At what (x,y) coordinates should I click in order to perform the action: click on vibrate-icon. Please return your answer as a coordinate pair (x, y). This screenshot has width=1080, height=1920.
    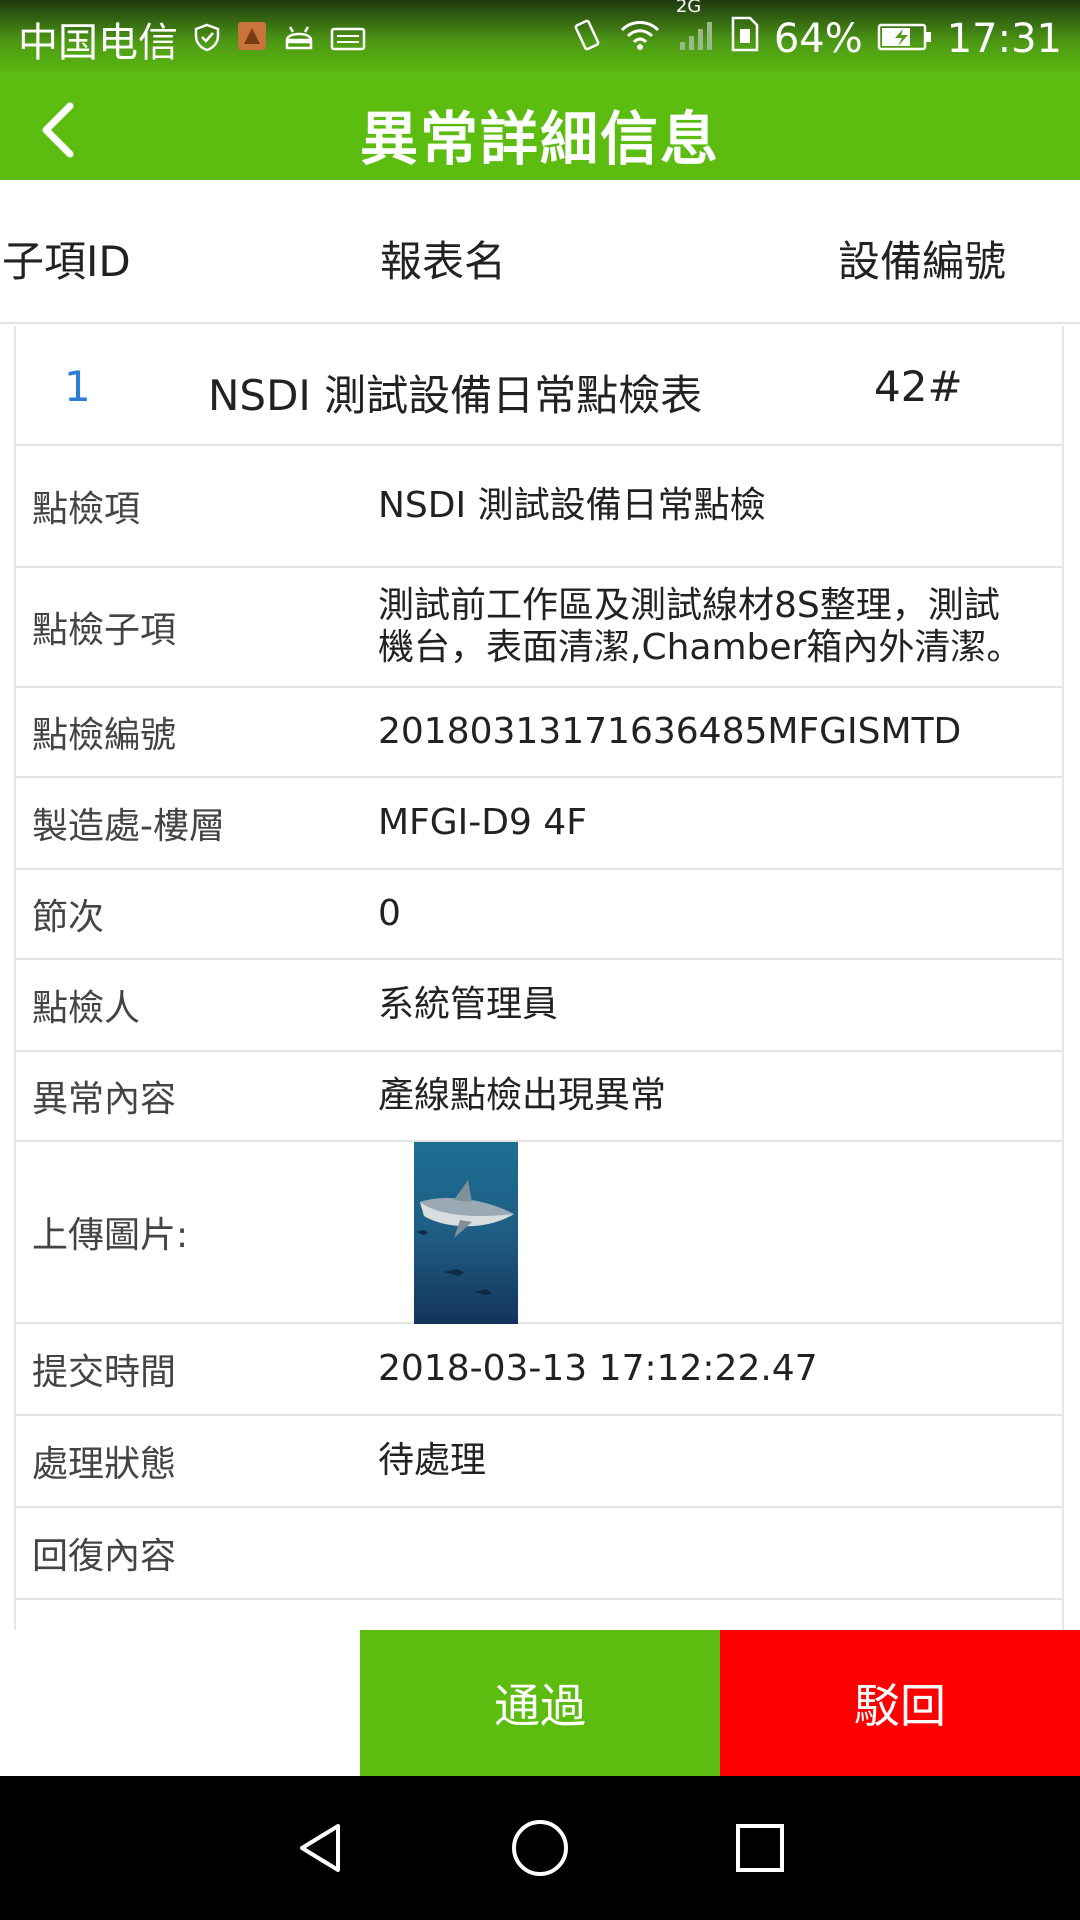
    Looking at the image, I should click on (587, 39).